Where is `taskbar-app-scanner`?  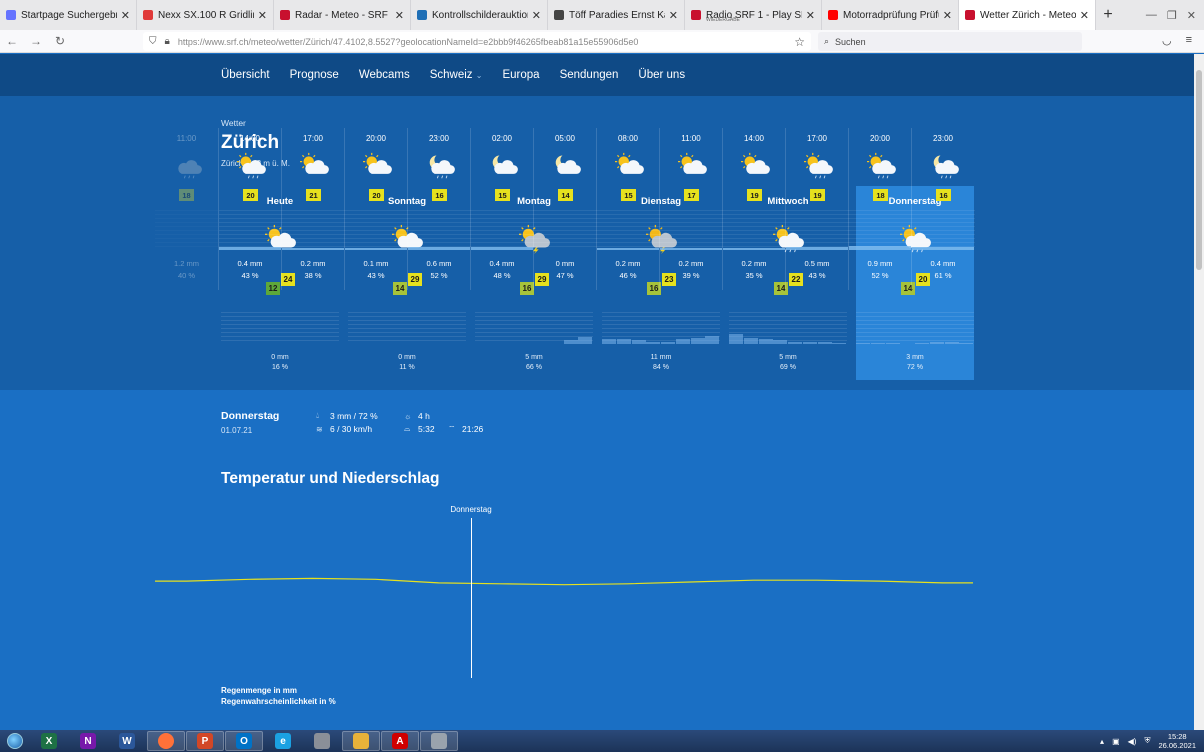 taskbar-app-scanner is located at coordinates (322, 741).